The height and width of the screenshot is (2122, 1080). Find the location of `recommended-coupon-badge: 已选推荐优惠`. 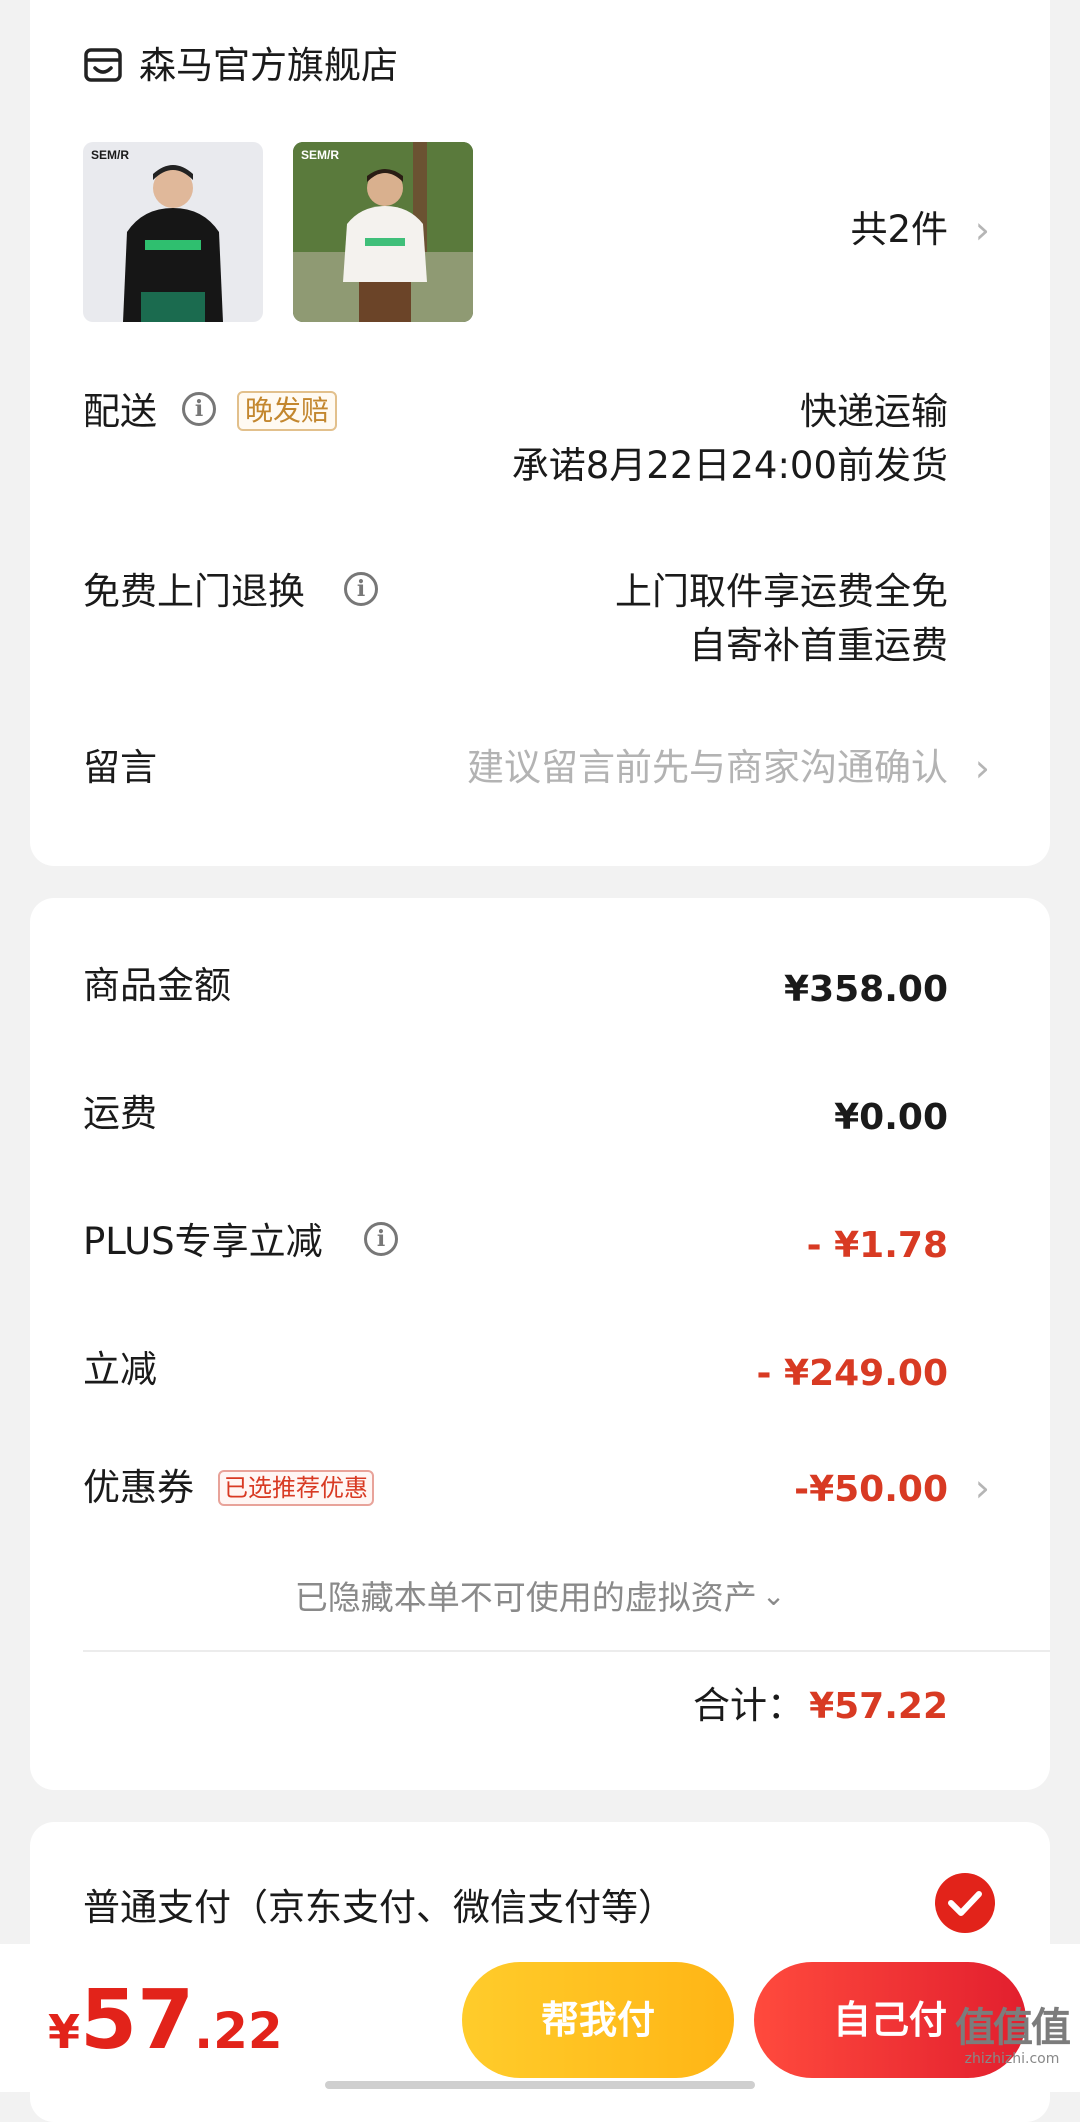

recommended-coupon-badge: 已选推荐优惠 is located at coordinates (296, 1488).